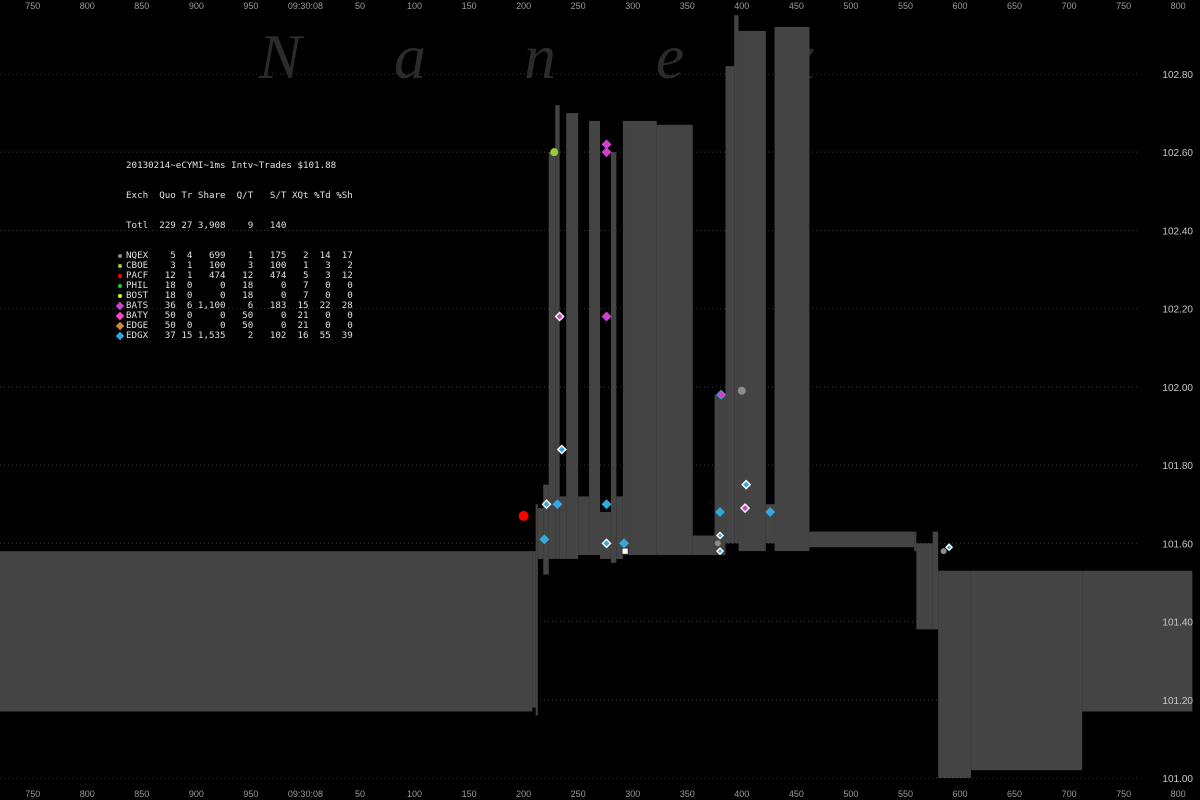 The image size is (1200, 800). I want to click on x-tick-label-bottom: 850, so click(141, 794).